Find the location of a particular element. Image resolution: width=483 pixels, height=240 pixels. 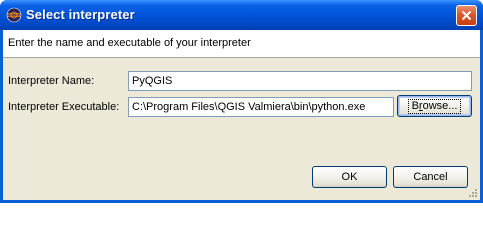

title-bar: Select interpreter is located at coordinates (241, 15).